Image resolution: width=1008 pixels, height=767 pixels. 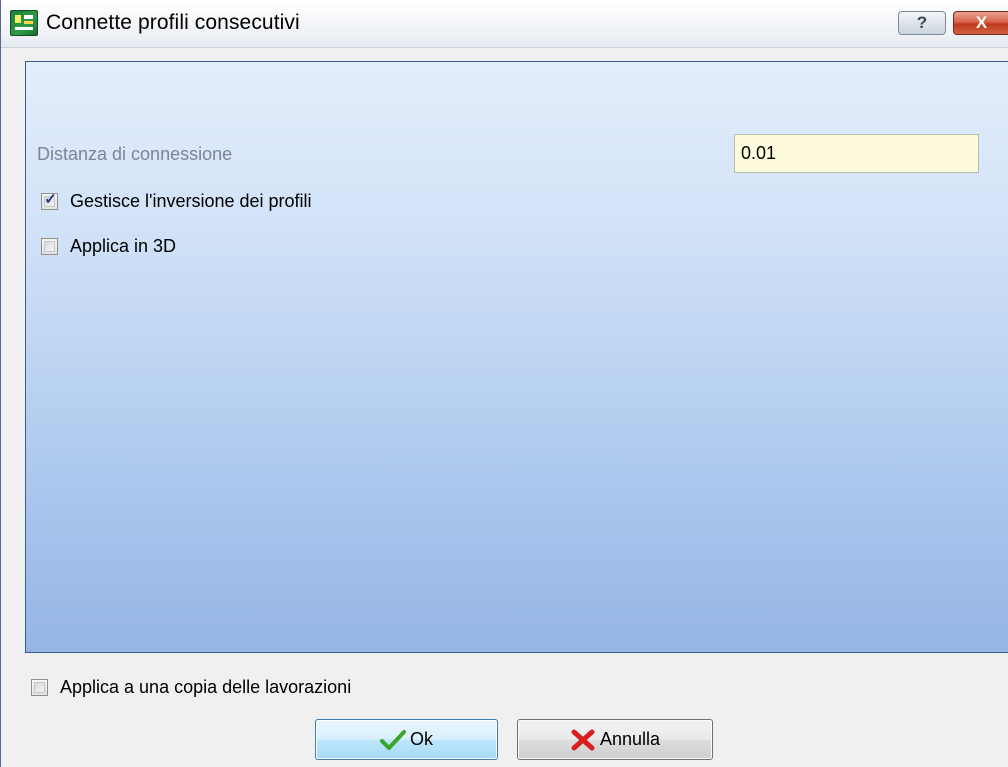 What do you see at coordinates (583, 739) in the screenshot?
I see `red-x-icon` at bounding box center [583, 739].